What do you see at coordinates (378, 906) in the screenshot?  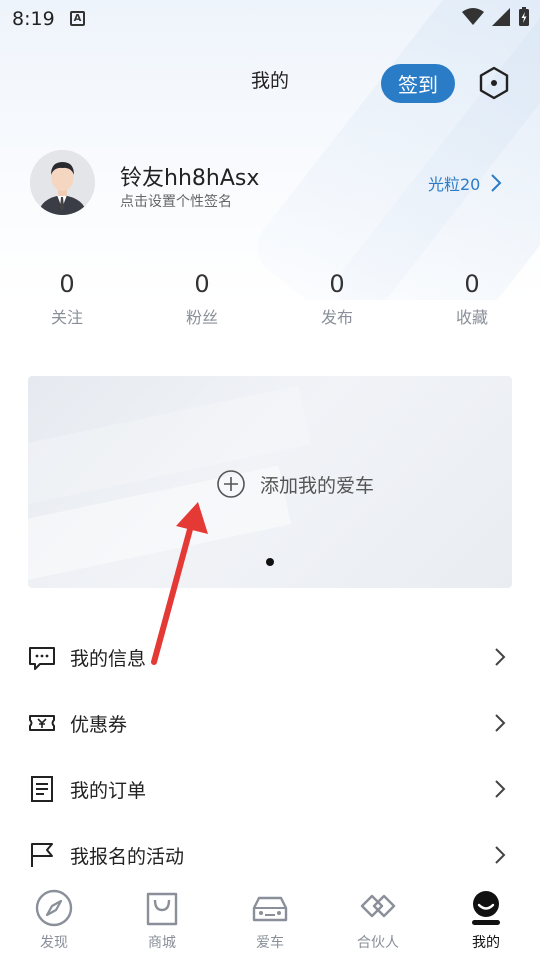 I see `partner-icon` at bounding box center [378, 906].